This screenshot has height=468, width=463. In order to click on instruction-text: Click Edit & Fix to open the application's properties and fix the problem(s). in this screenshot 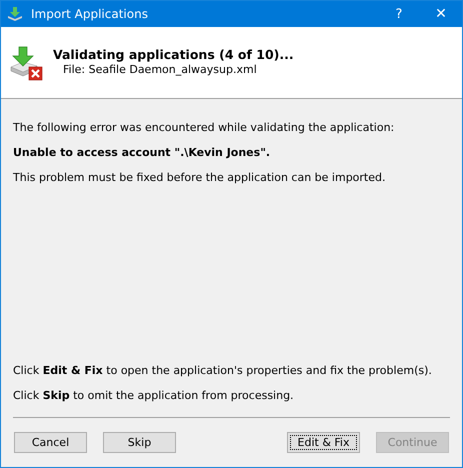, I will do `click(223, 370)`.